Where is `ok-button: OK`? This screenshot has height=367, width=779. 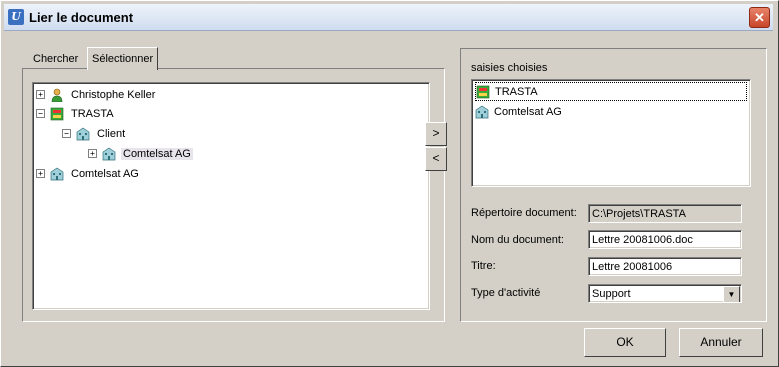 ok-button: OK is located at coordinates (625, 342).